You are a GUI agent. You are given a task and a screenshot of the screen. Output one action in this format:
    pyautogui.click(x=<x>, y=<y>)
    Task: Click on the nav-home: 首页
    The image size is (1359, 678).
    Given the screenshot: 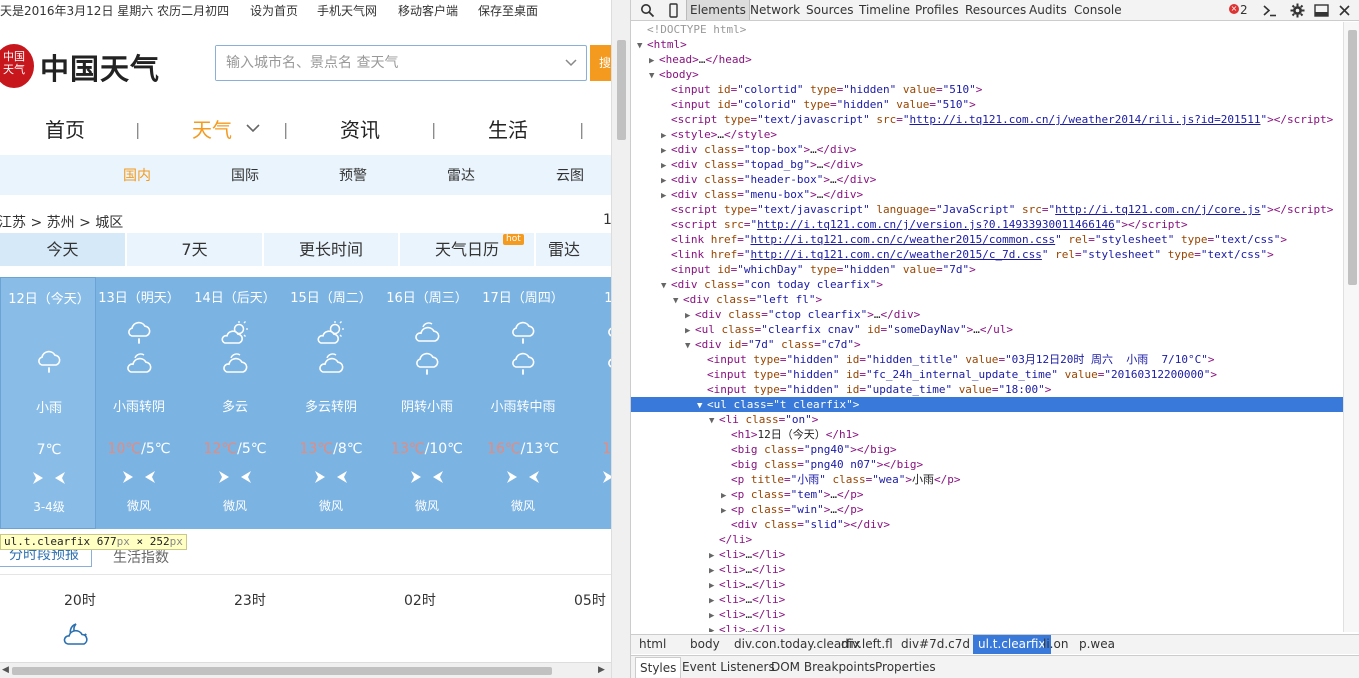 What is the action you would take?
    pyautogui.click(x=65, y=128)
    